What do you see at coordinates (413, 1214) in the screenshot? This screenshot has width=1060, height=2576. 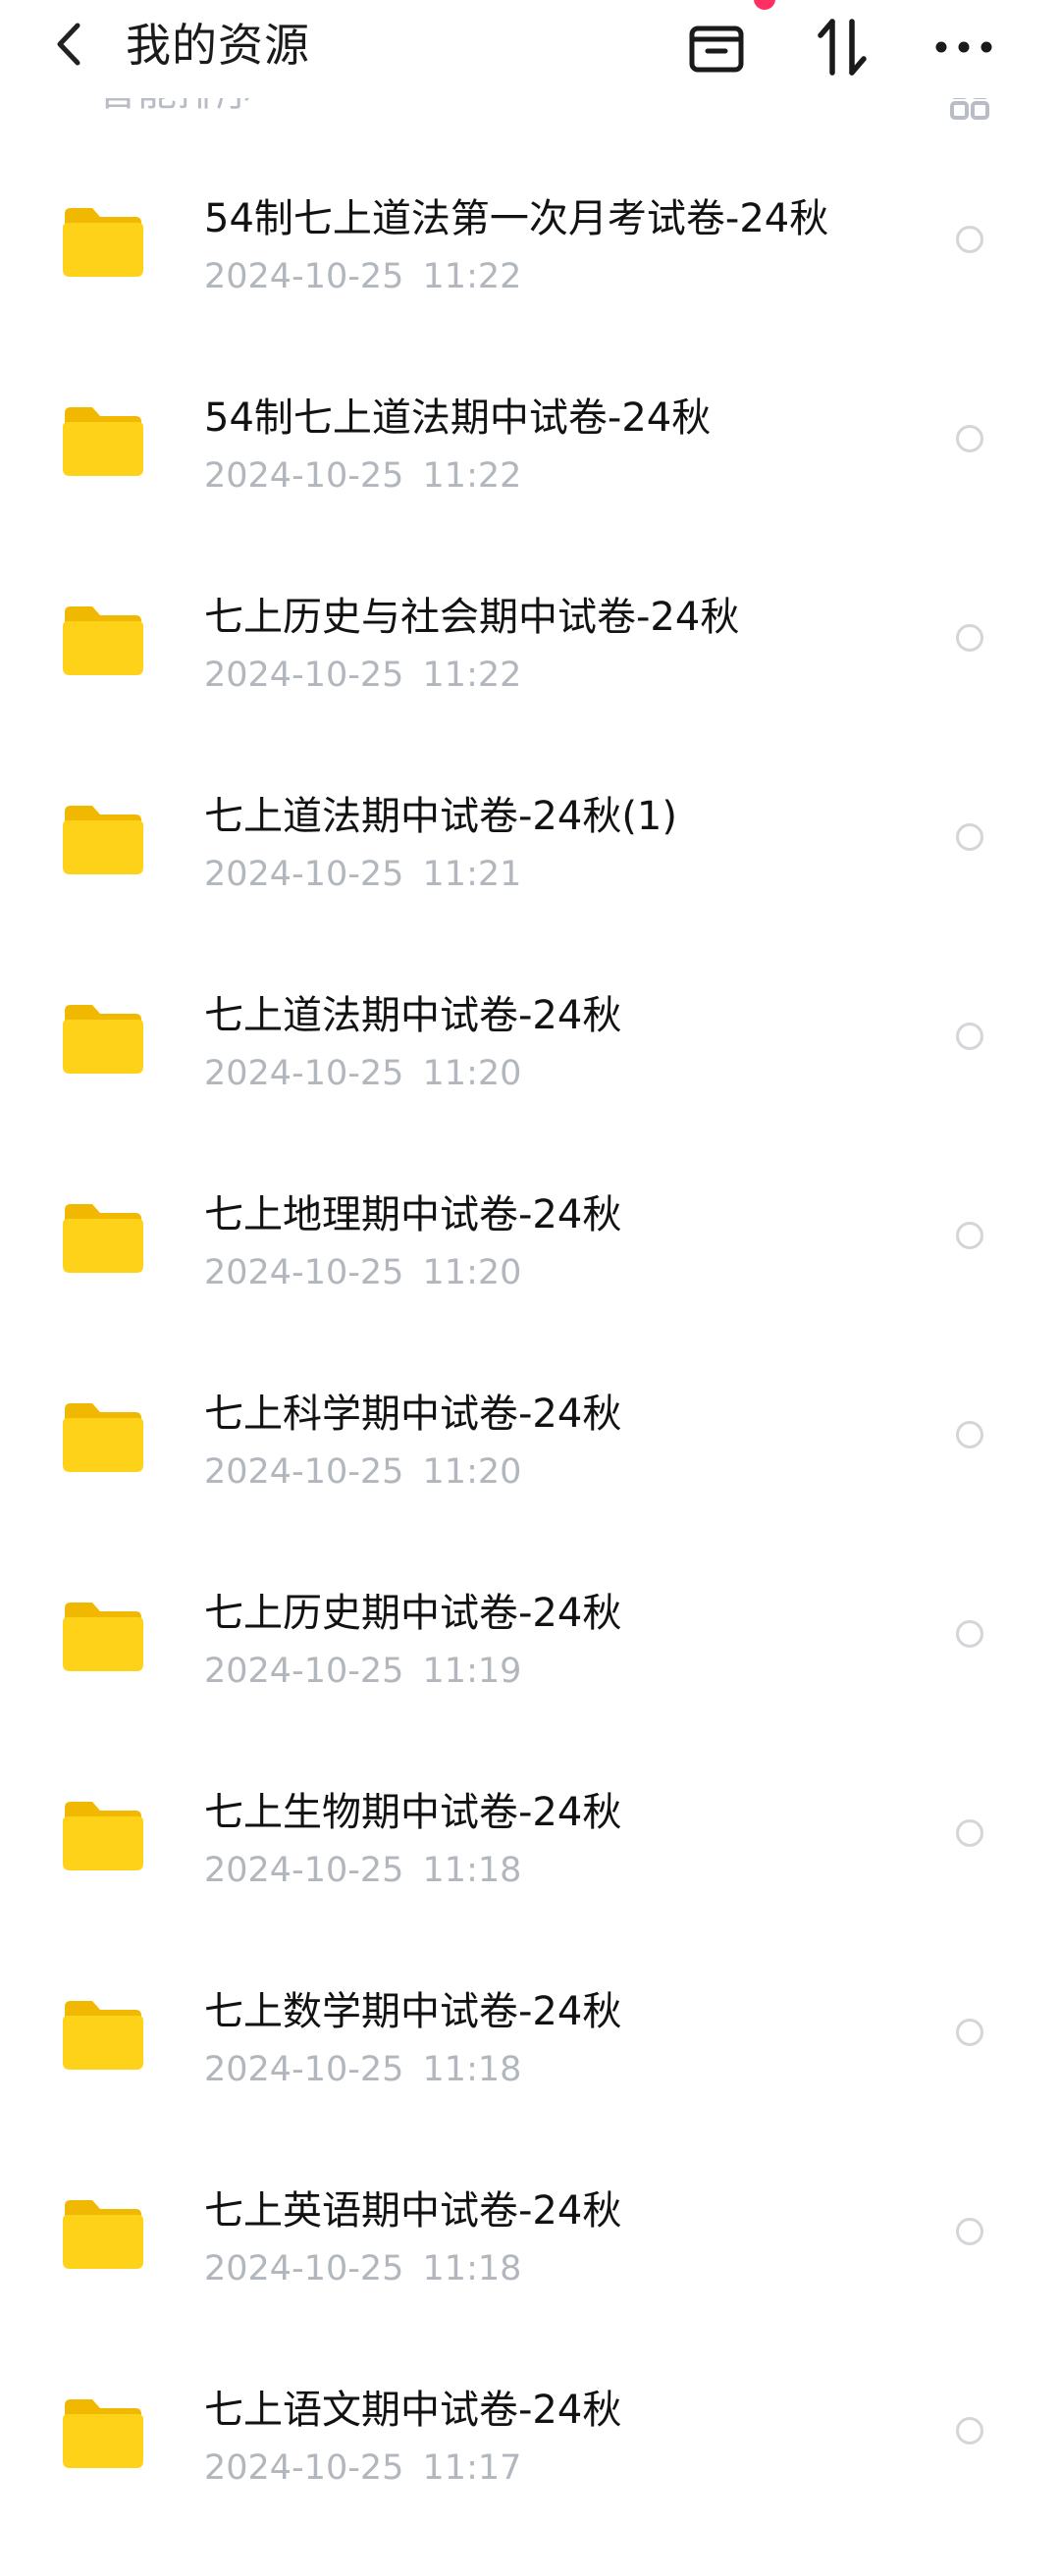 I see `file-name: 七上地理期中试卷-24秋` at bounding box center [413, 1214].